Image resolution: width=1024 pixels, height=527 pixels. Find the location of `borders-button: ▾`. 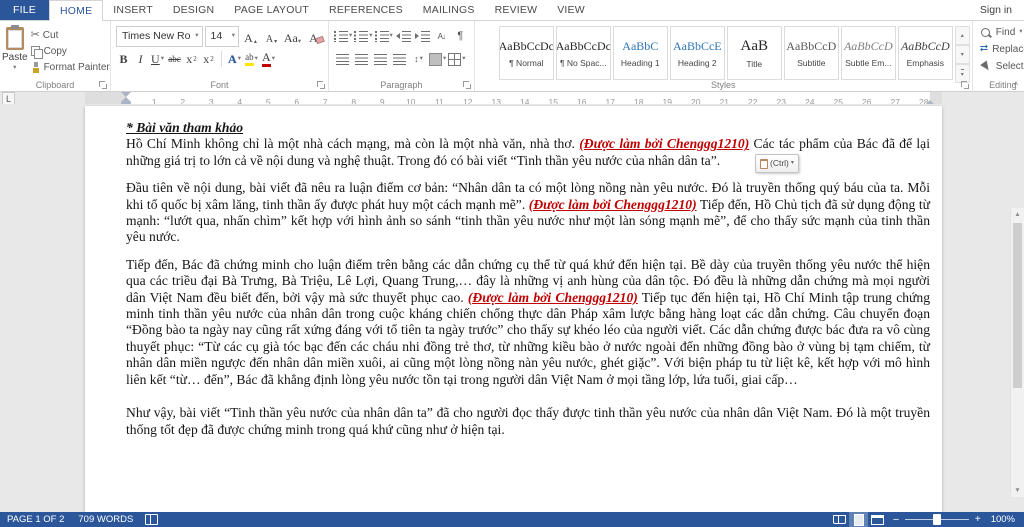

borders-button: ▾ is located at coordinates (457, 59).